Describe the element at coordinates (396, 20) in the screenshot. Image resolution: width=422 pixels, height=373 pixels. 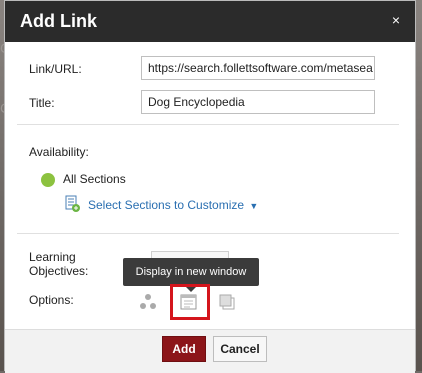
I see `close-icon: ×` at that location.